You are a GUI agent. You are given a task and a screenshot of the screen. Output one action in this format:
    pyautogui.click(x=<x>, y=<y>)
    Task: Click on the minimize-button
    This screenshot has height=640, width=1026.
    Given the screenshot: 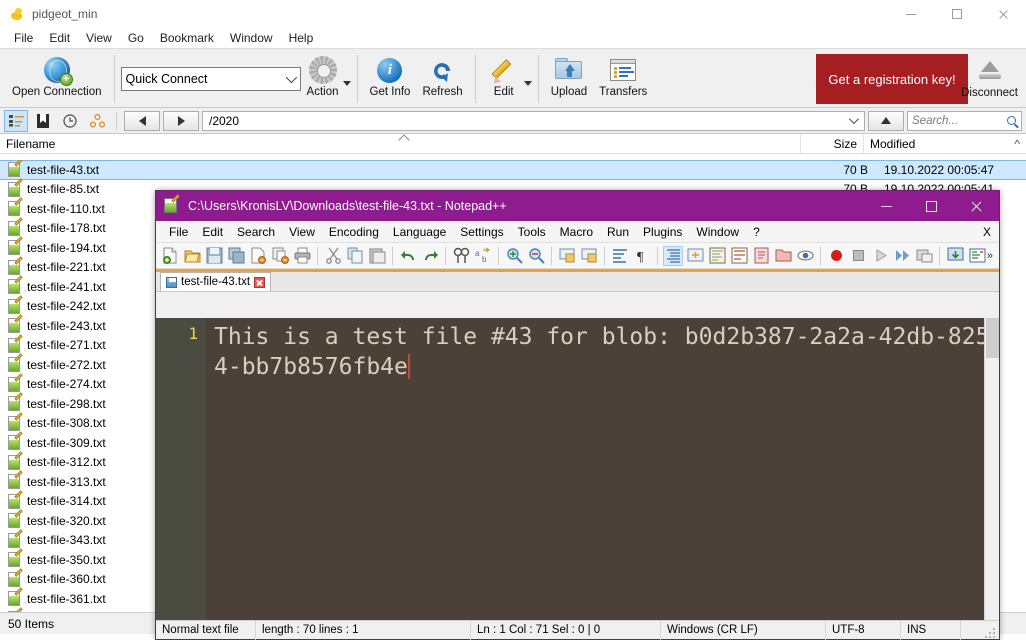 What is the action you would take?
    pyautogui.click(x=911, y=14)
    